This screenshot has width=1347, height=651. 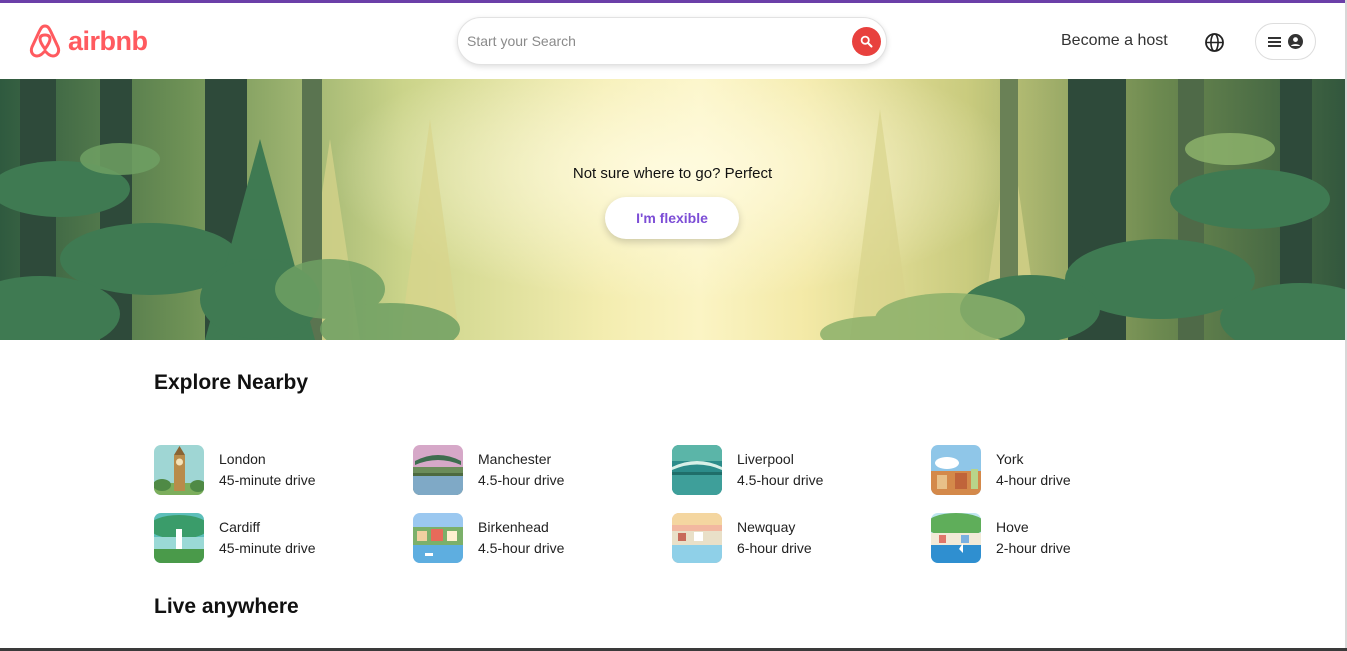 I want to click on become-host-link: Become a host, so click(x=1114, y=41).